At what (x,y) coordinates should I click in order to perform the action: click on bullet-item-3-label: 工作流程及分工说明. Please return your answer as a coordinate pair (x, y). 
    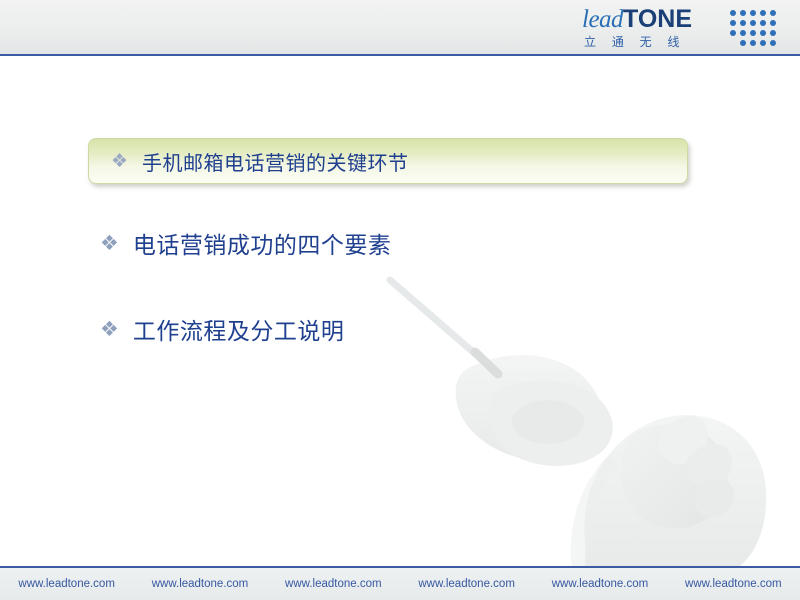
    Looking at the image, I should click on (238, 332).